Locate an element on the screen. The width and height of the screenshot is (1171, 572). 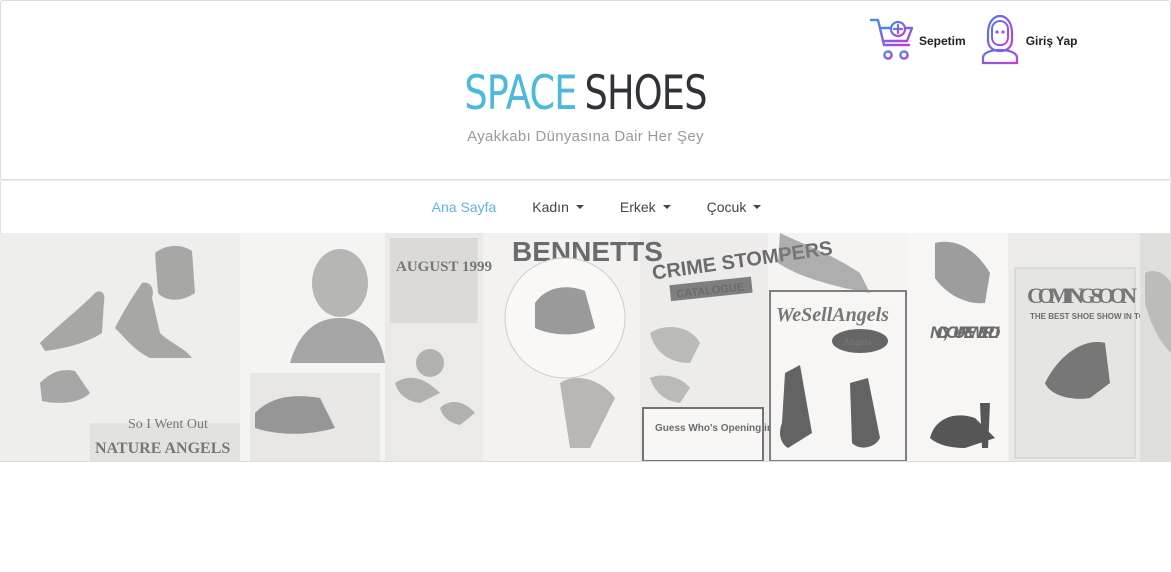
nav-item-ana-sayfa: Ana Sayfa is located at coordinates (464, 207).